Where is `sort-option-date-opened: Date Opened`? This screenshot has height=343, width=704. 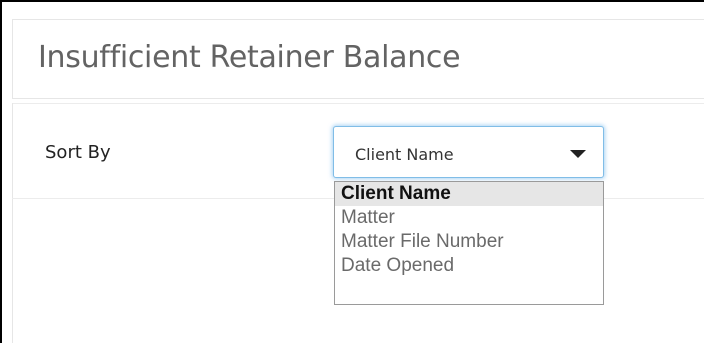
sort-option-date-opened: Date Opened is located at coordinates (469, 266).